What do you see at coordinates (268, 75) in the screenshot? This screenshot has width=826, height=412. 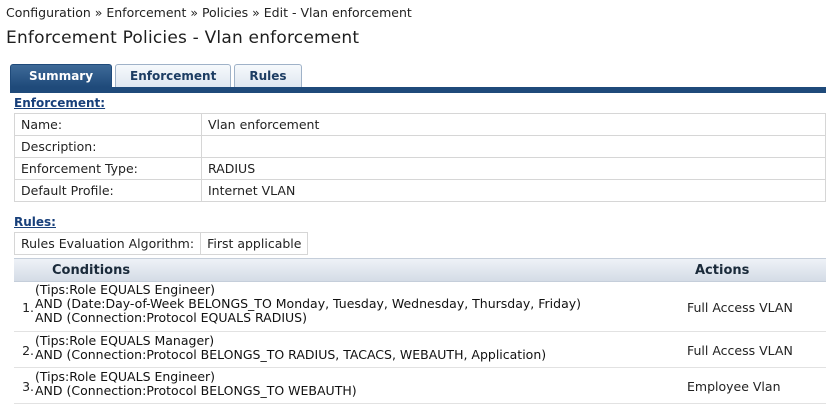 I see `tab-rules: Rules` at bounding box center [268, 75].